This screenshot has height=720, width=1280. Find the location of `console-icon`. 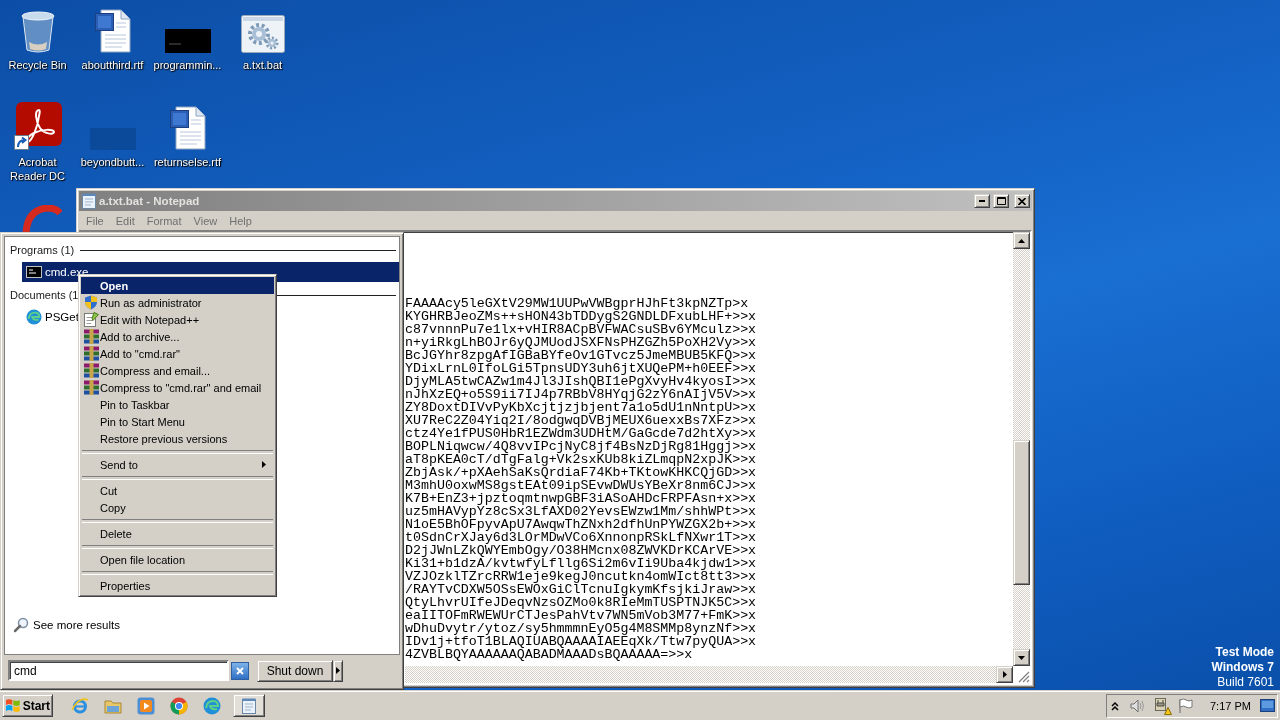

console-icon is located at coordinates (34, 272).